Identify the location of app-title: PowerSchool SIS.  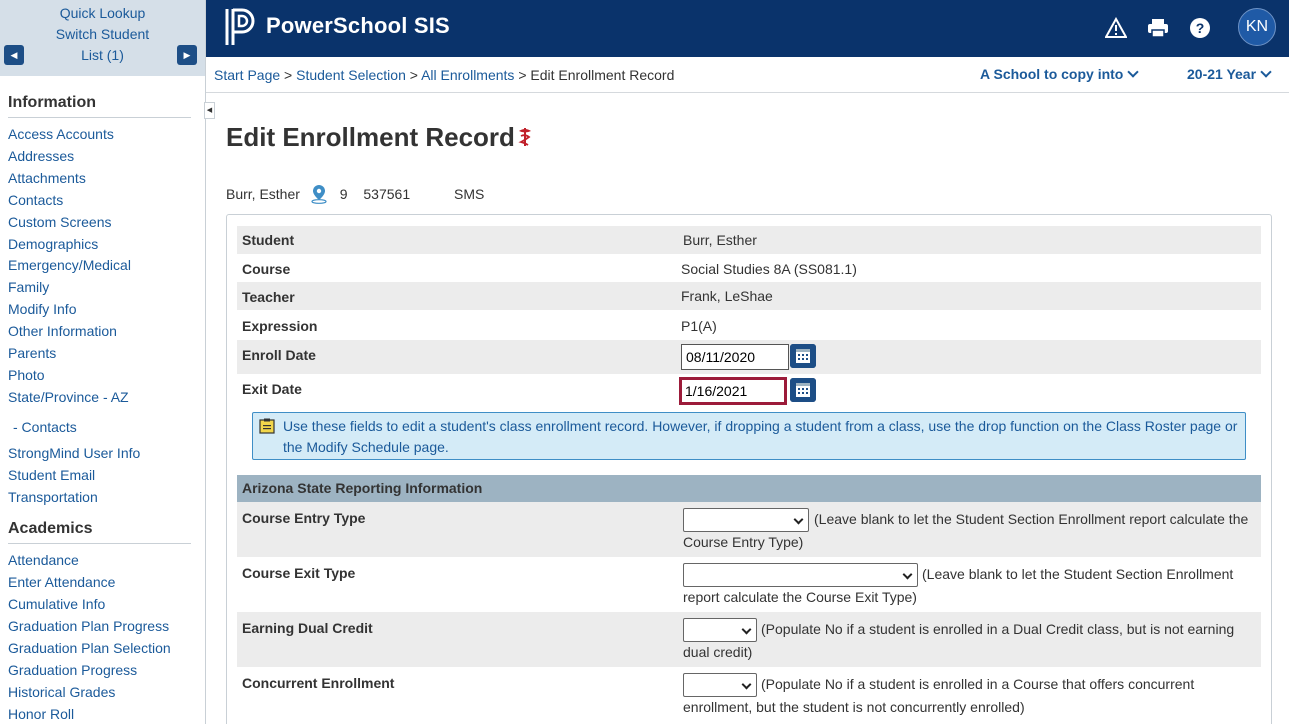
(358, 25).